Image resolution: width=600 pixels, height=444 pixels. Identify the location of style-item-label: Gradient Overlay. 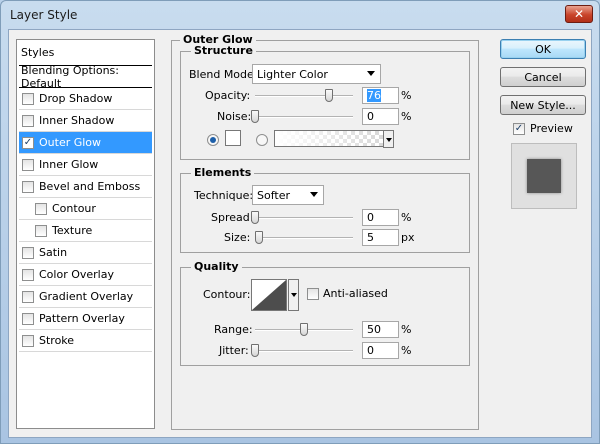
(86, 296).